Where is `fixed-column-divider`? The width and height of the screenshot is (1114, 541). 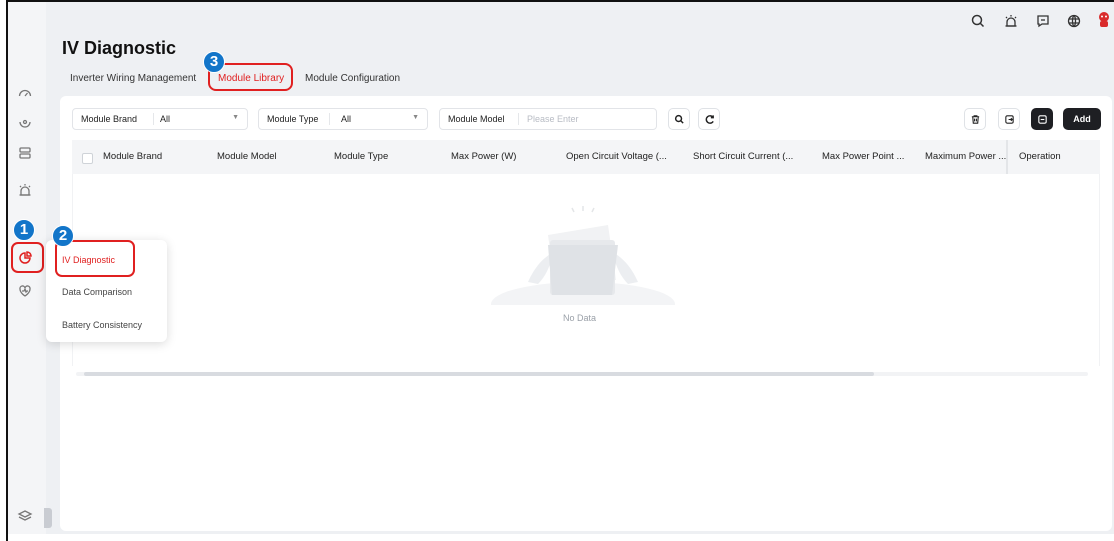
fixed-column-divider is located at coordinates (1007, 157).